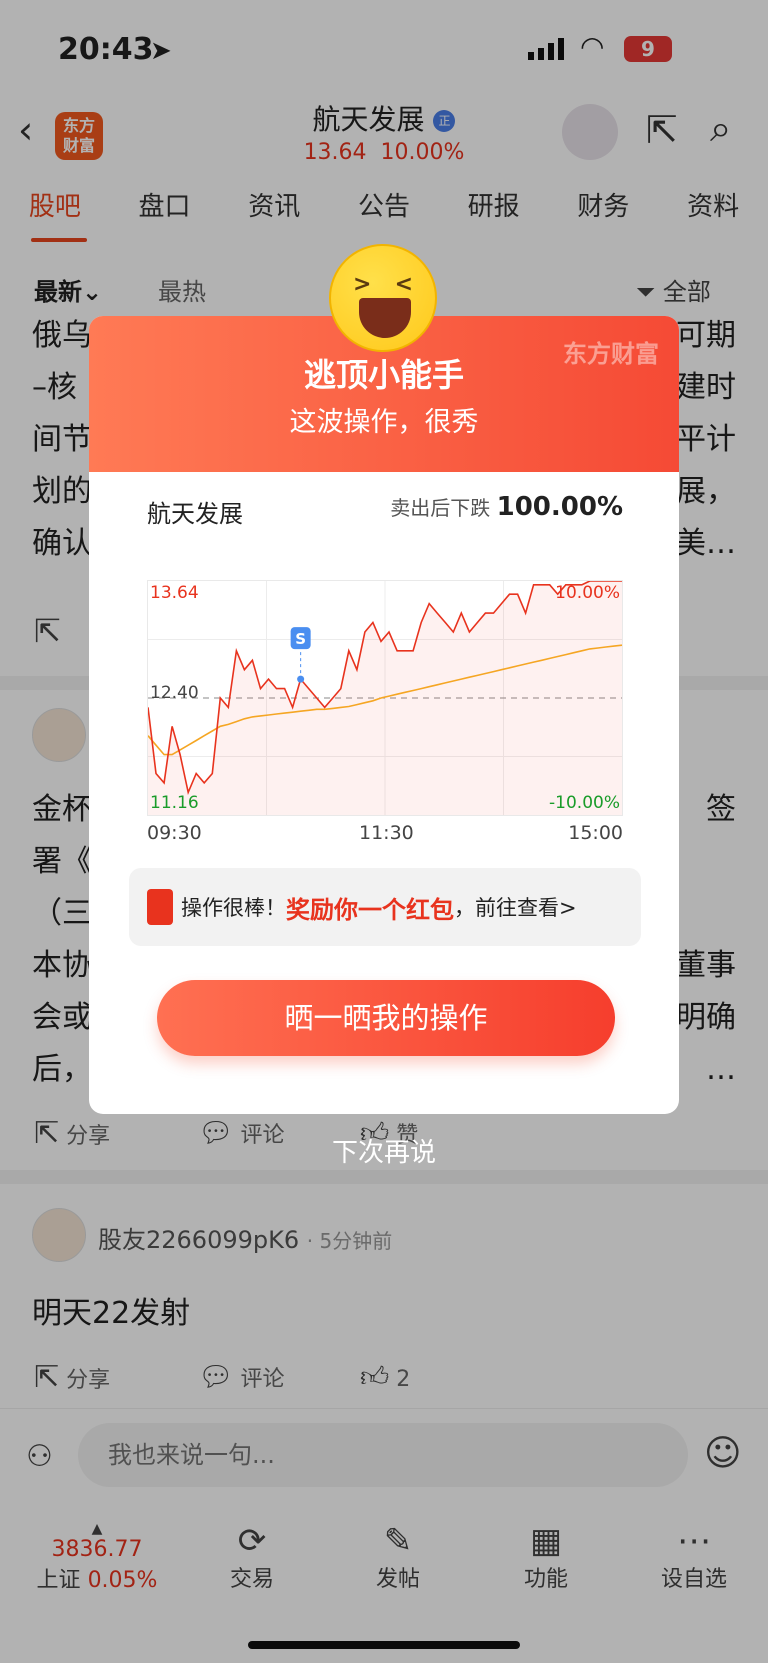 This screenshot has width=768, height=1663. What do you see at coordinates (440, 508) in the screenshot?
I see `after-sell-label: 卖出后下跌` at bounding box center [440, 508].